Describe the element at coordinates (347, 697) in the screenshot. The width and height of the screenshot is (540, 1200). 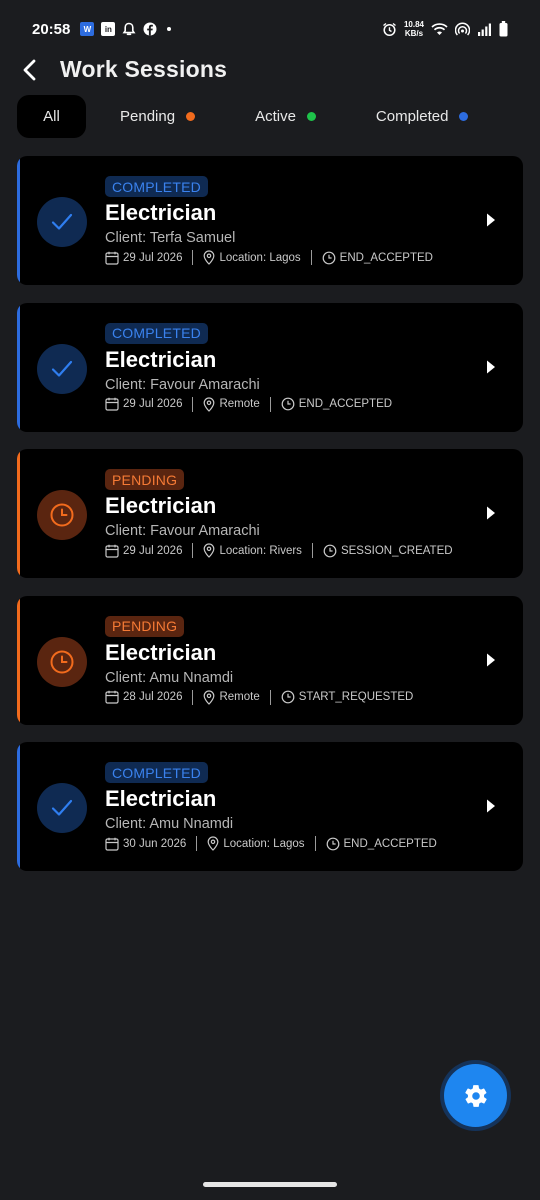
I see `session-stage: START_REQUESTED` at that location.